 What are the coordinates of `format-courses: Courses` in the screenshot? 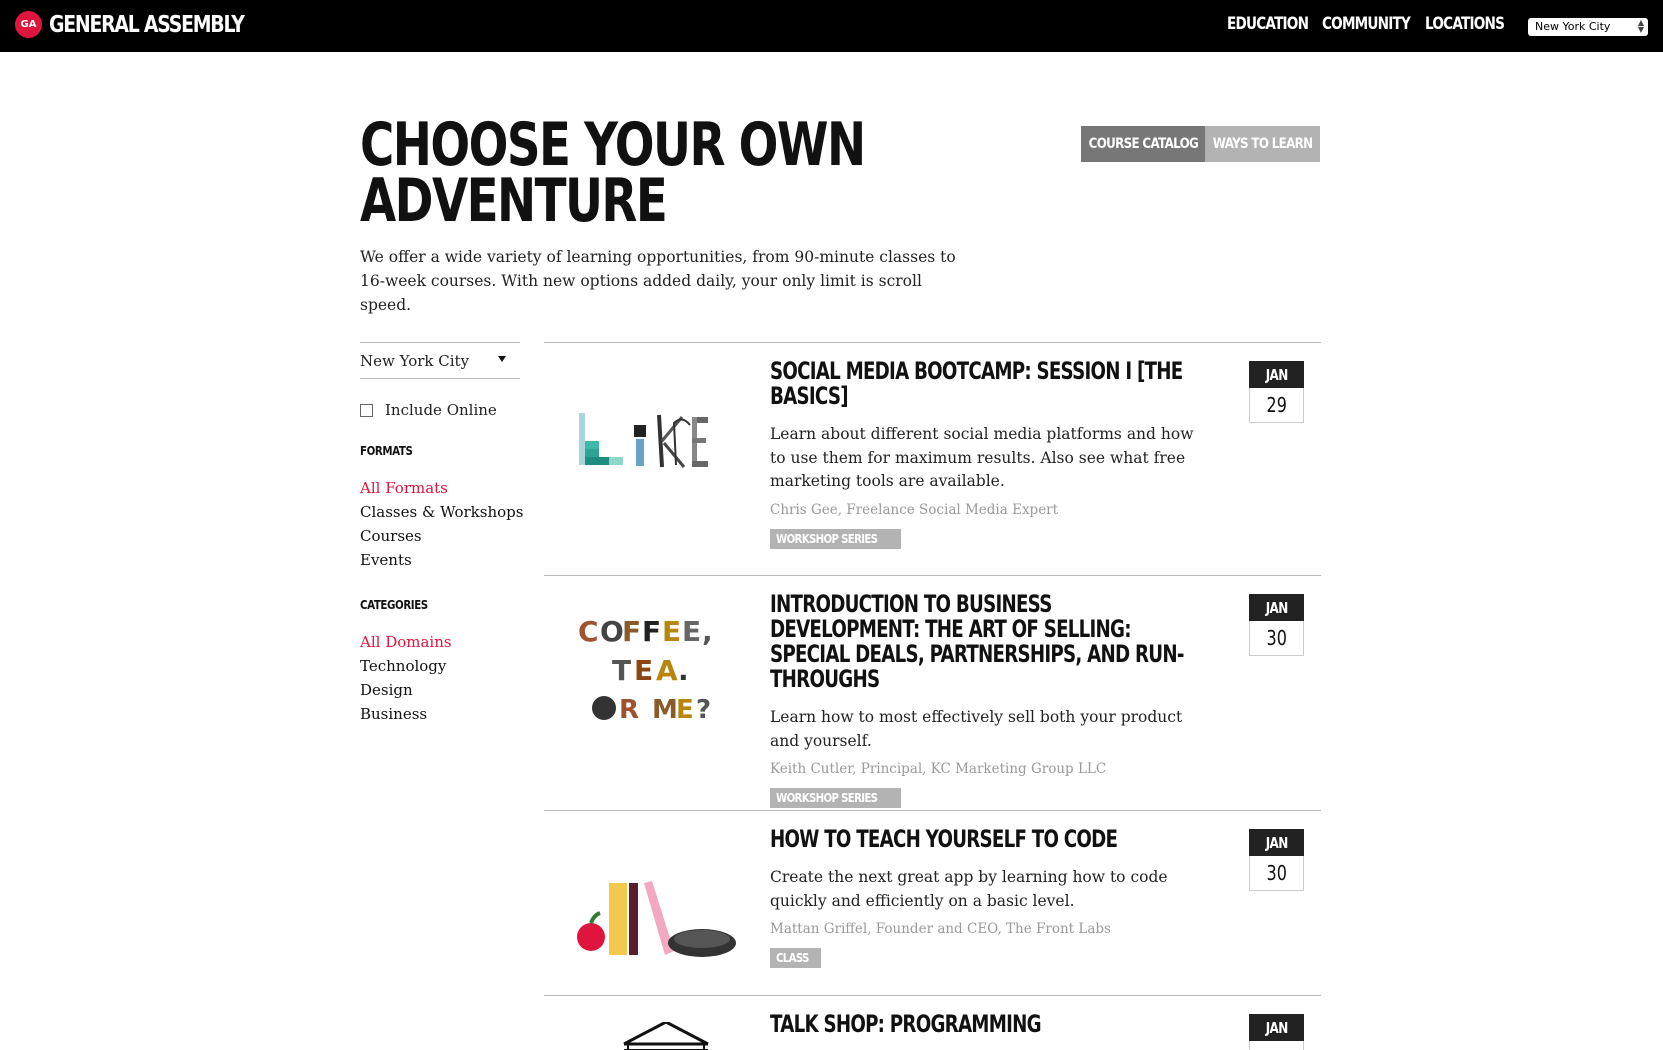 It's located at (440, 536).